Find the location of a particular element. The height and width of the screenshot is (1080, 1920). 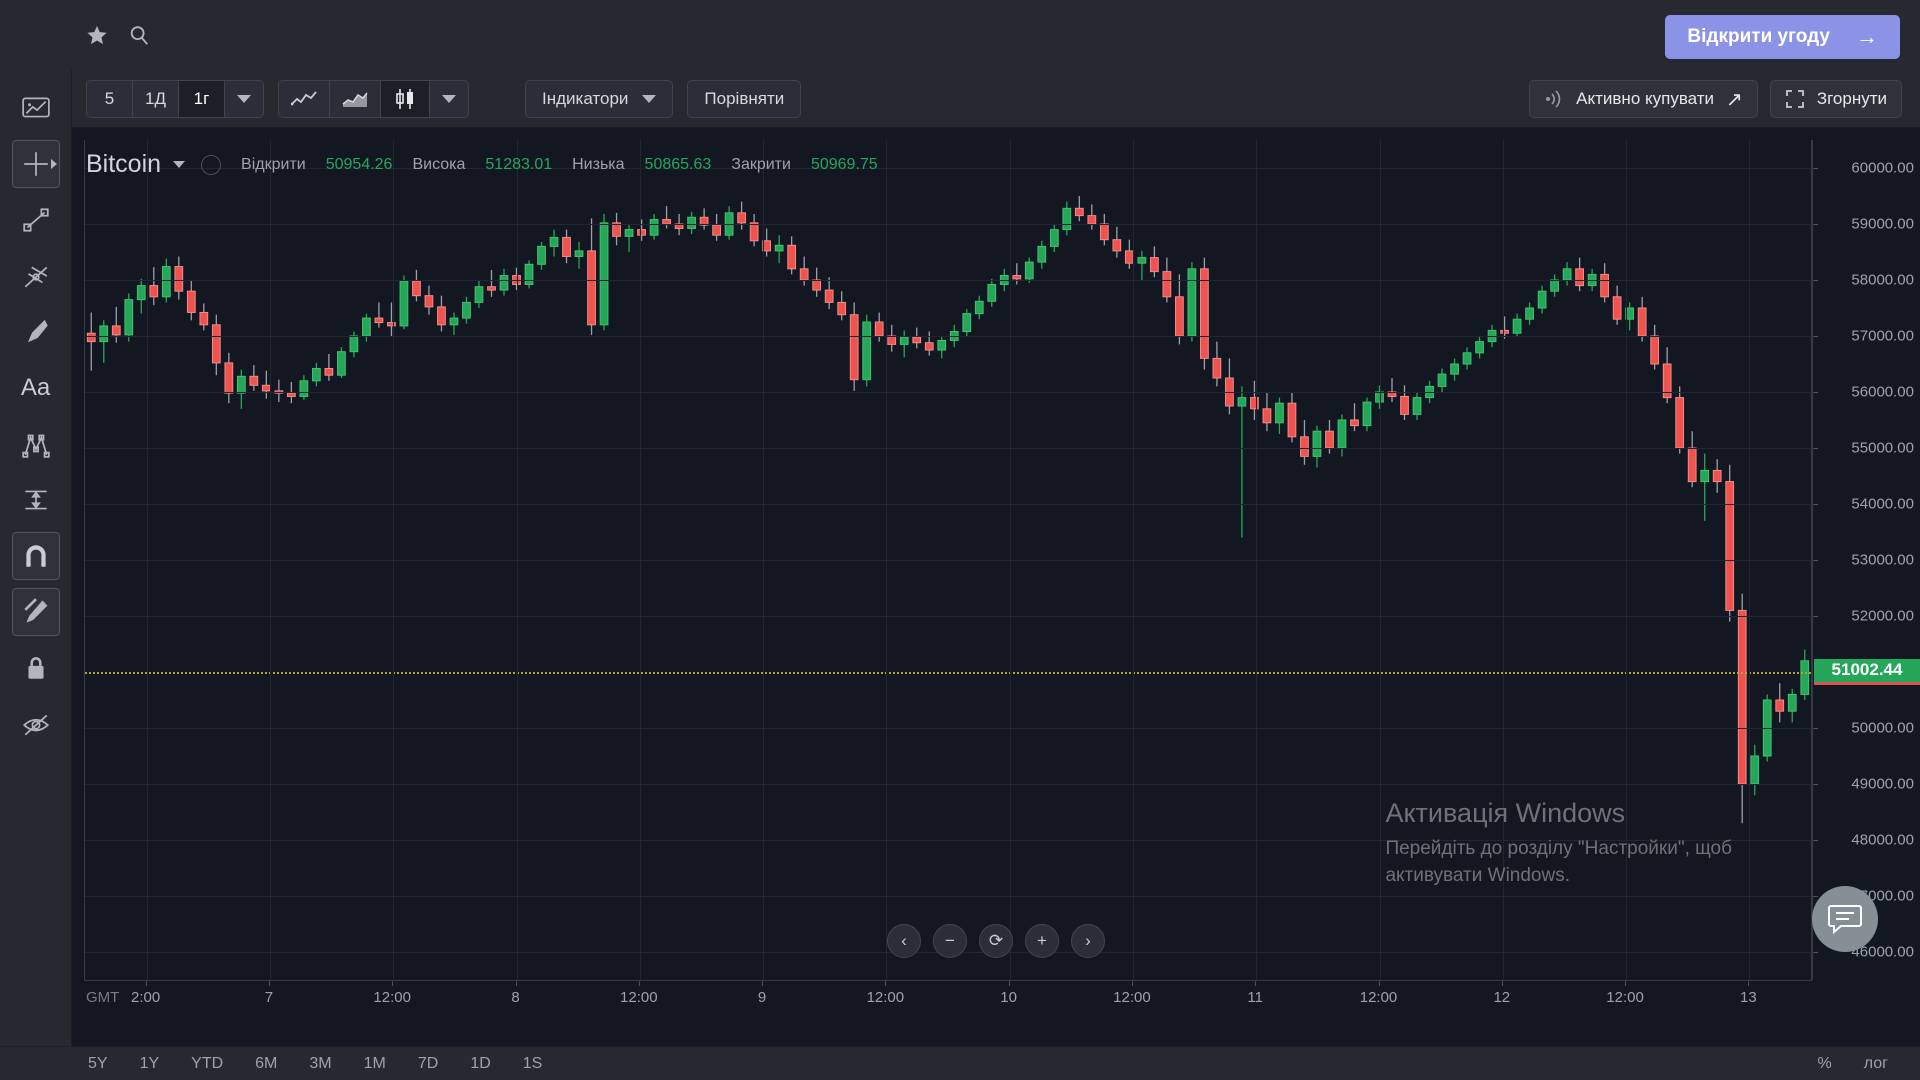

range-ytd: YTD is located at coordinates (207, 1063).